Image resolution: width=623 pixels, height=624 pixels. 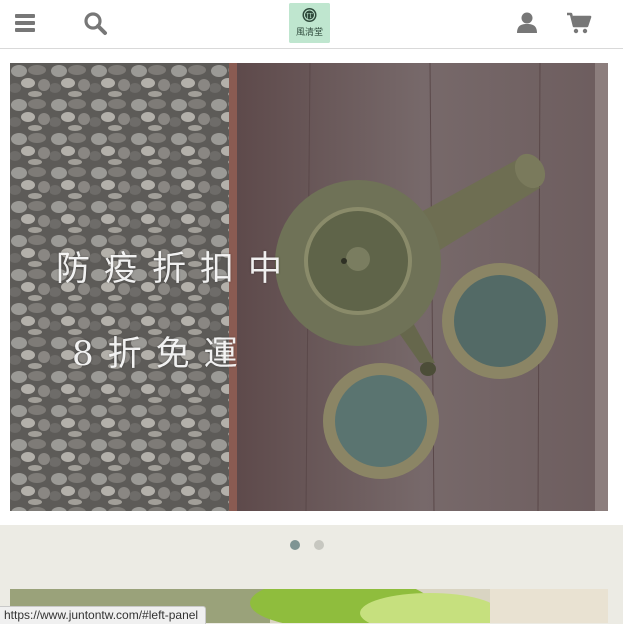 What do you see at coordinates (309, 33) in the screenshot?
I see `logo-text: 風清堂` at bounding box center [309, 33].